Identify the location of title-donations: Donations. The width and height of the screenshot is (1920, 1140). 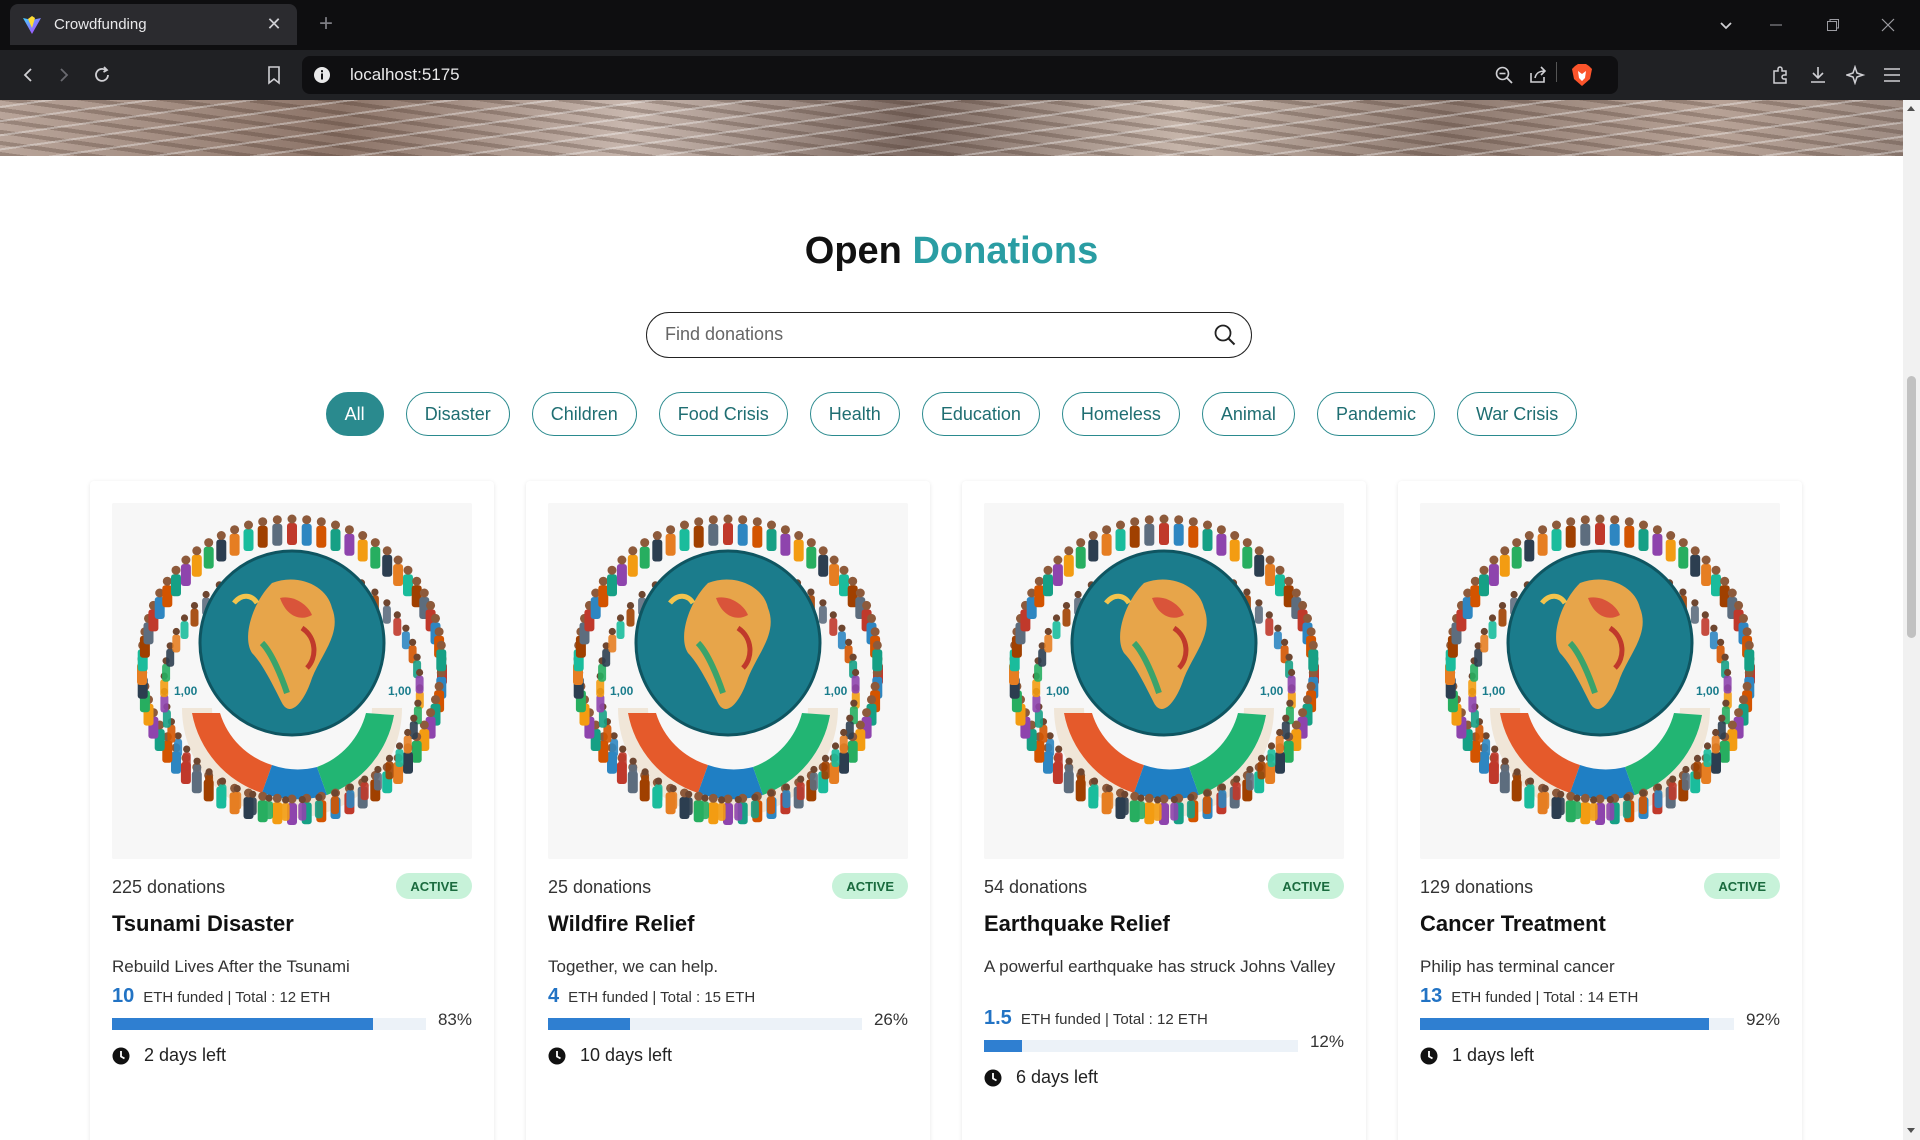
(1005, 251).